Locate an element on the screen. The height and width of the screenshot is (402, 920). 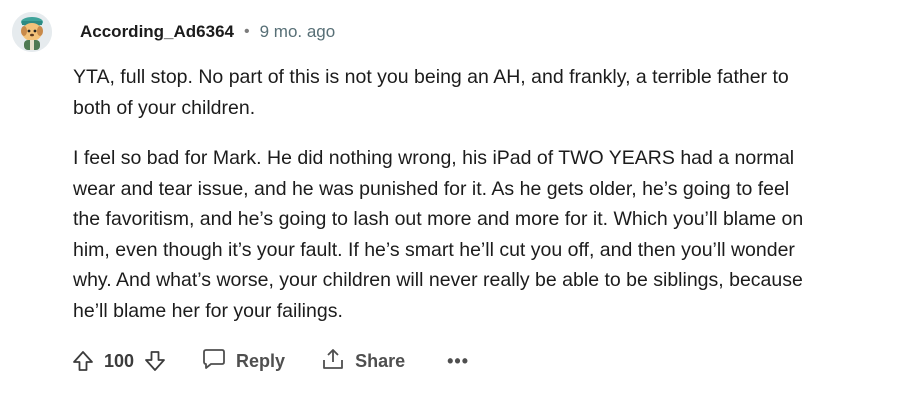
more-options-button: ••• is located at coordinates (458, 361).